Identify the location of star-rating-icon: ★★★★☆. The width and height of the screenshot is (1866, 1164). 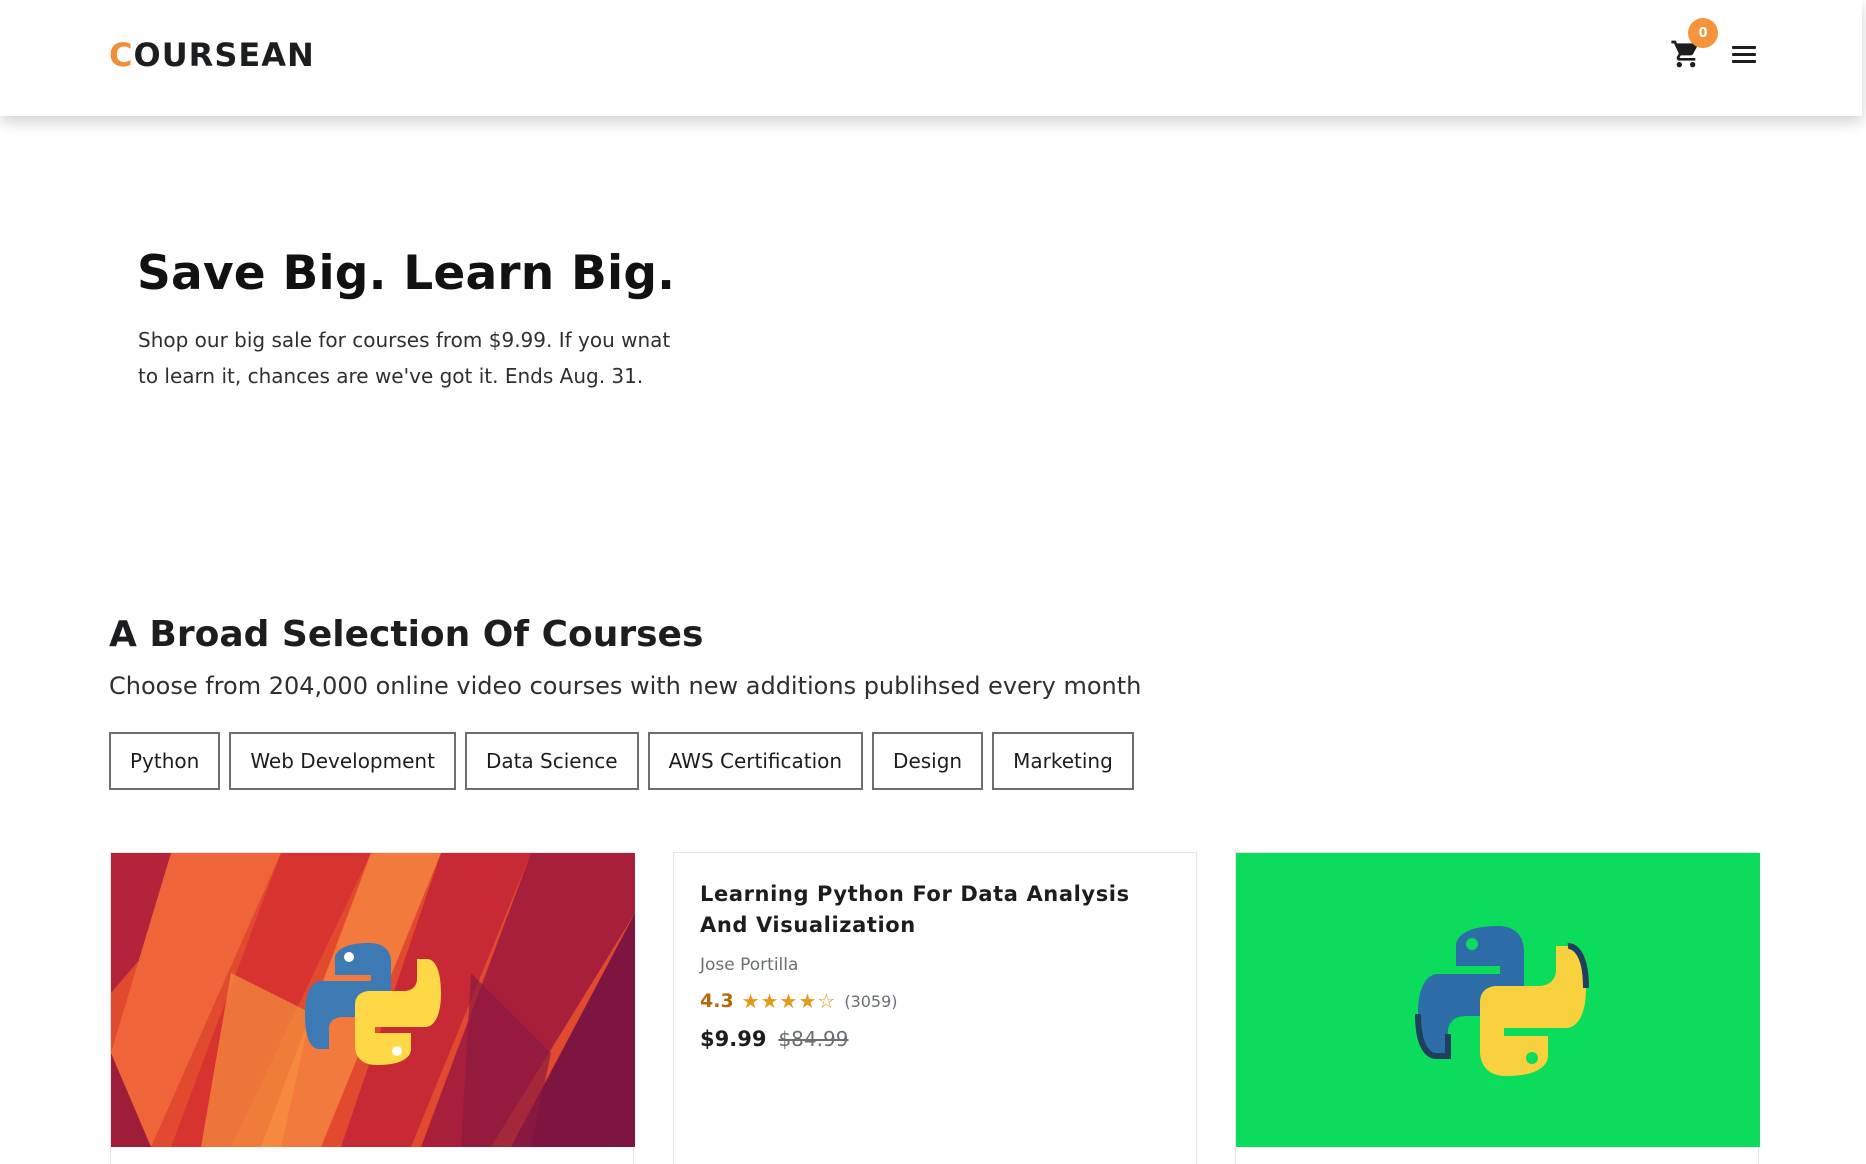
(789, 1001).